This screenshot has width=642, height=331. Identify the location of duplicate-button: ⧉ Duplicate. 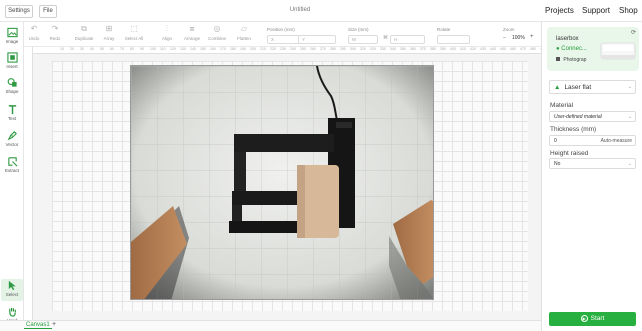
(84, 32).